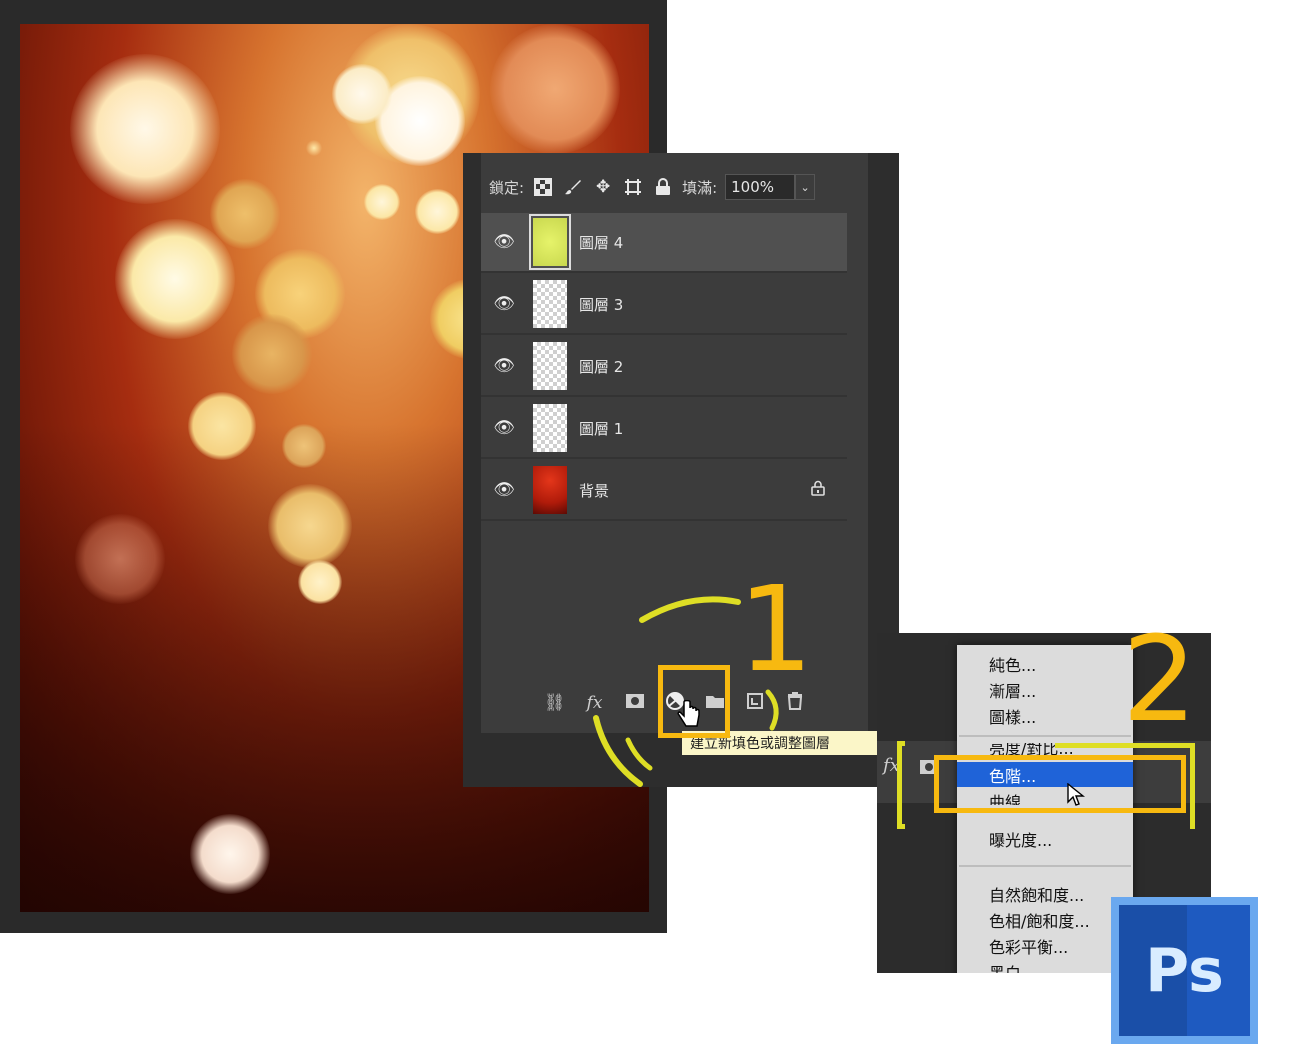 The width and height of the screenshot is (1315, 1046). I want to click on photoshop-logo-text: Ps, so click(1184, 970).